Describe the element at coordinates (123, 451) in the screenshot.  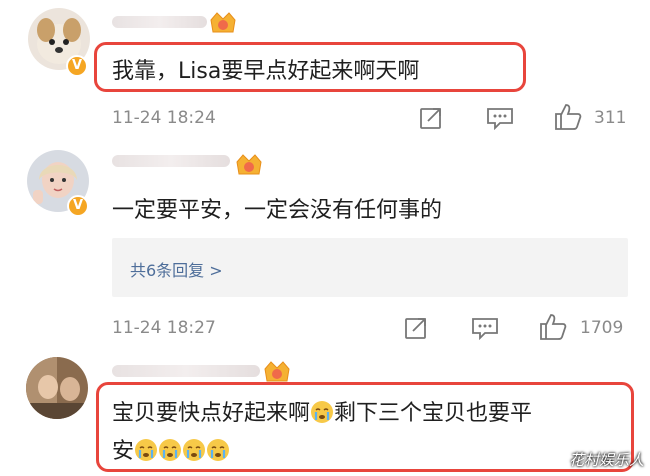
I see `comment-text-3c: 安` at that location.